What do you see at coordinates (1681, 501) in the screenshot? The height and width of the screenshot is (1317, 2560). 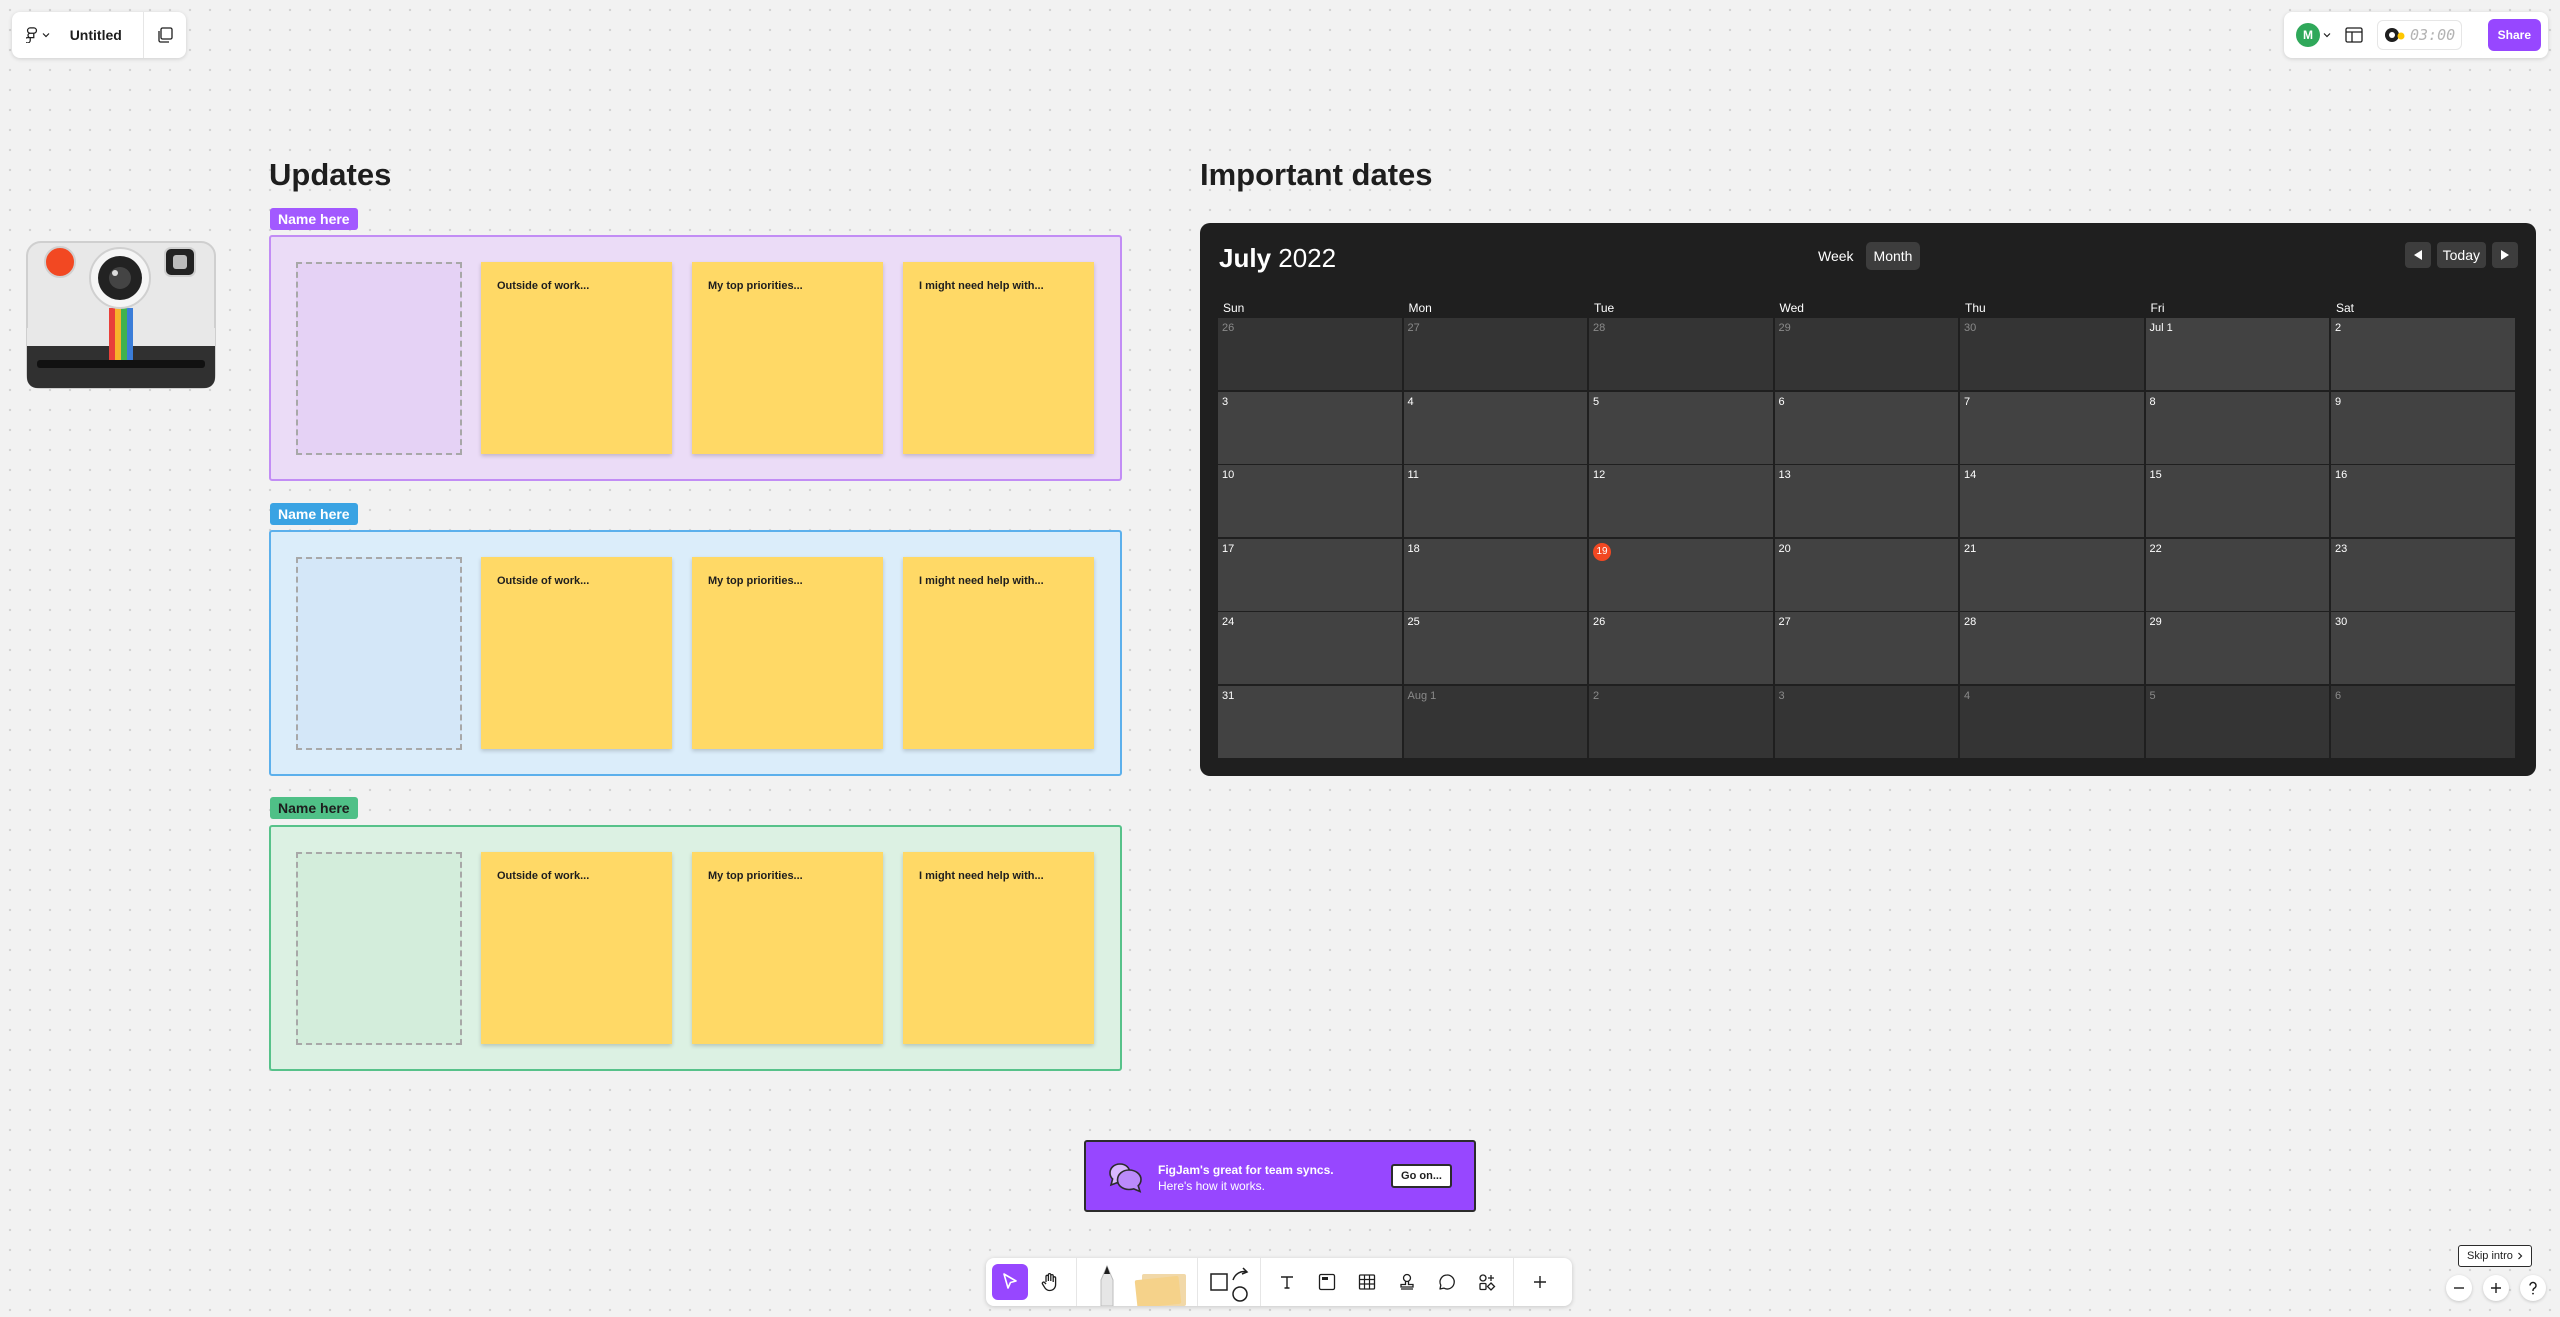 I see `calendar-day-cell: 12` at bounding box center [1681, 501].